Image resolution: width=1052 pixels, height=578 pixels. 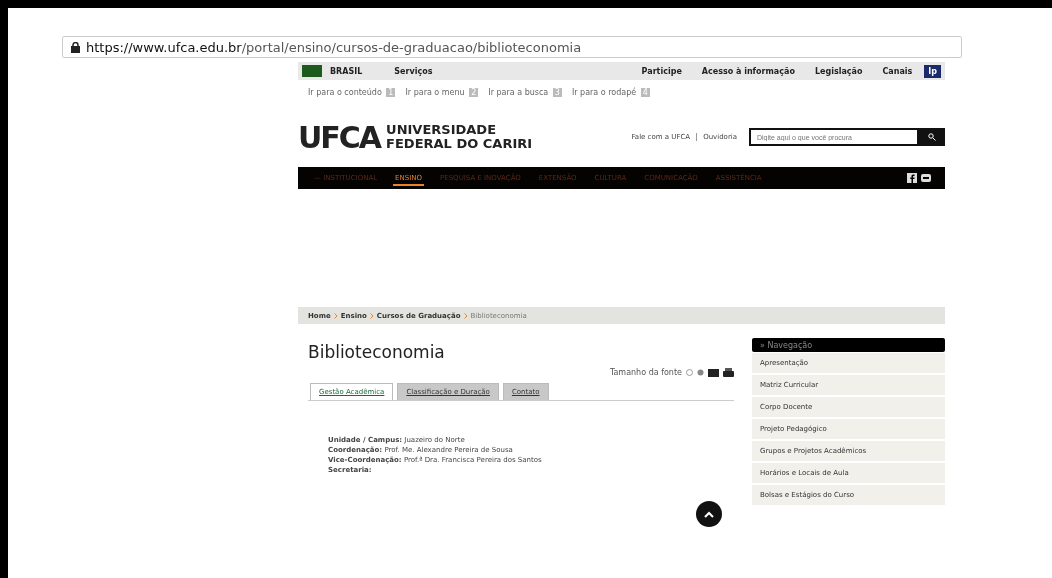 I want to click on mail-icon, so click(x=713, y=372).